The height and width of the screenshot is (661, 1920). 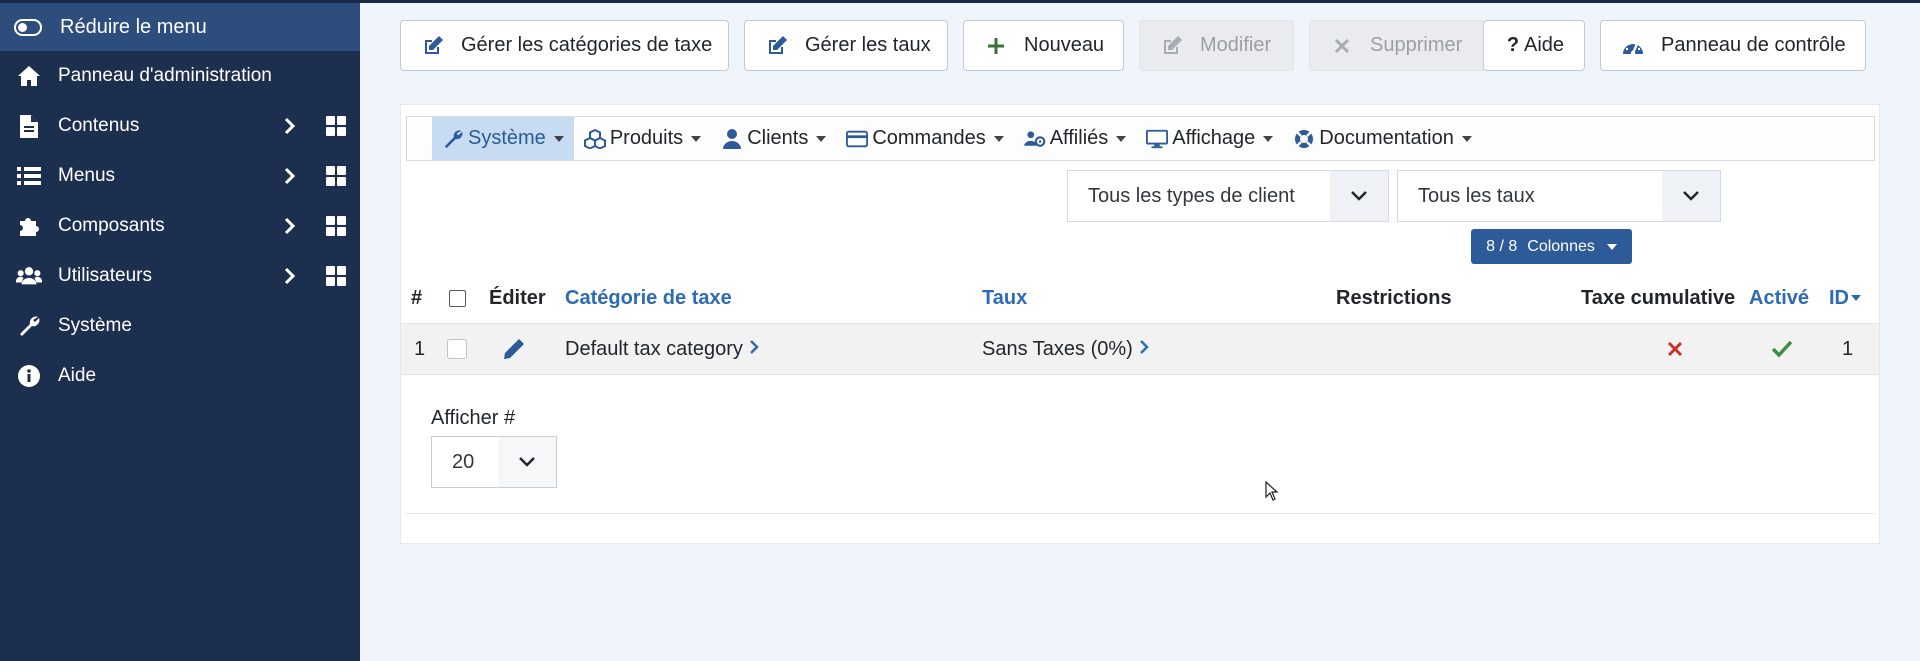 I want to click on manage-tax-categories-button: Gérer les catégories de taxe, so click(x=564, y=45).